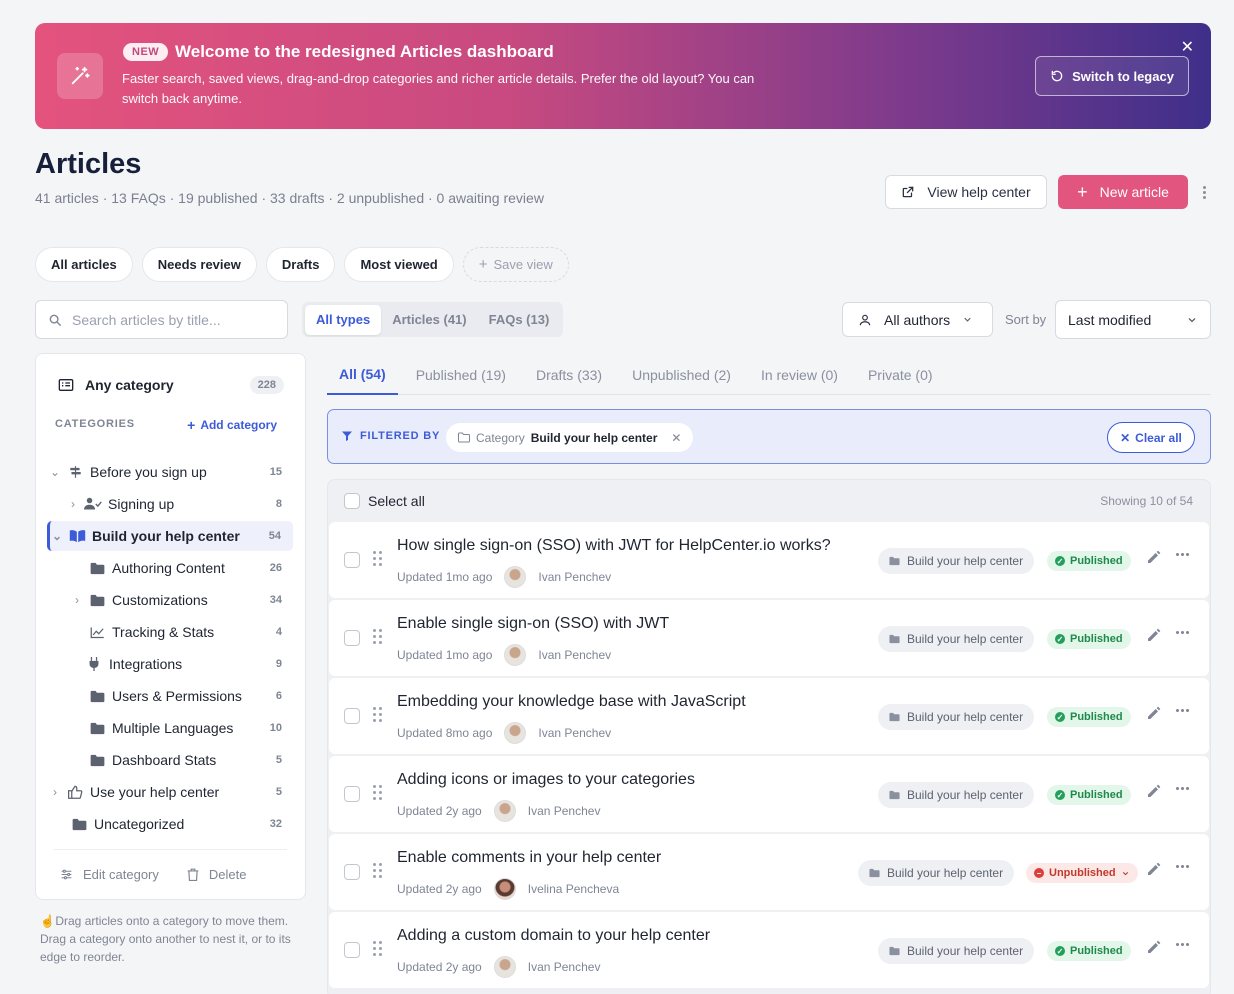 Image resolution: width=1234 pixels, height=994 pixels. I want to click on article-title: Enable comments in your help center, so click(529, 858).